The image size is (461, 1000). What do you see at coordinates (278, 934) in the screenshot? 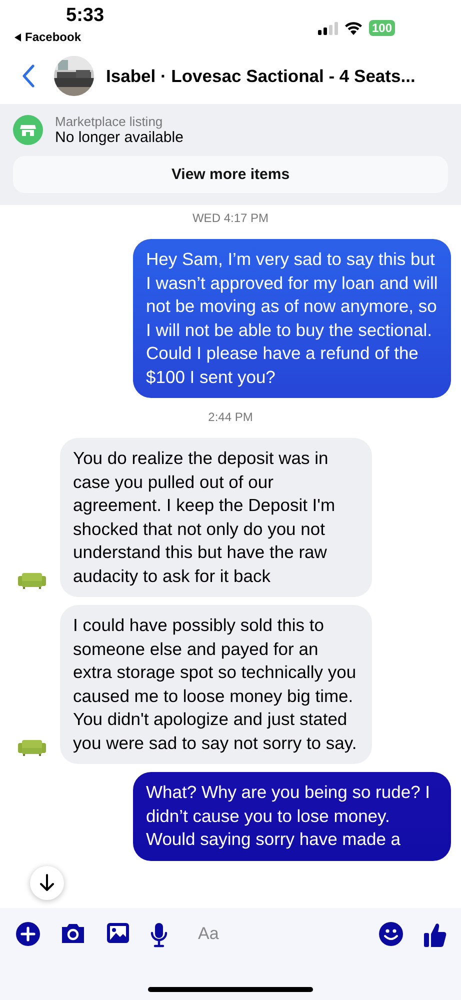
I see `message-input: Aa` at bounding box center [278, 934].